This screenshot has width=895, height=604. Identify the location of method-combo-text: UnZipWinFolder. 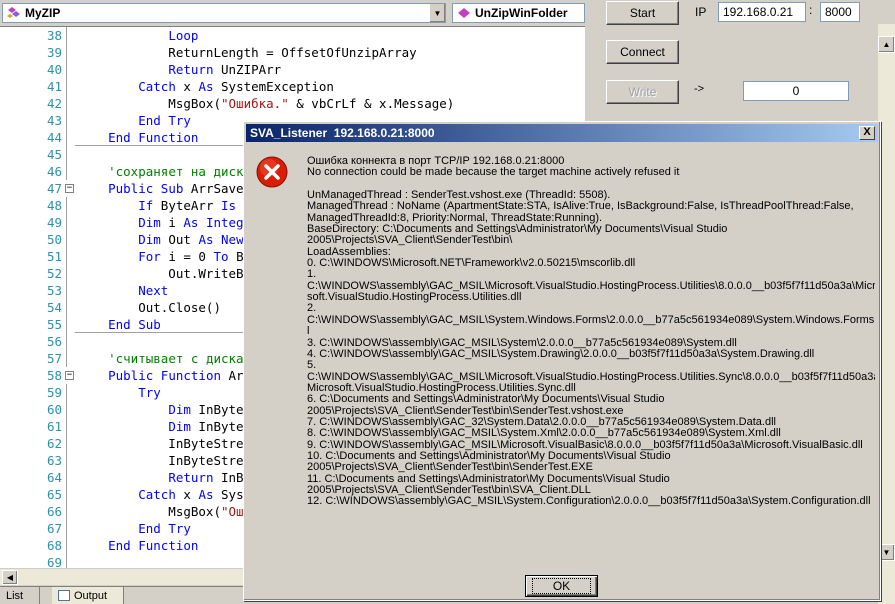
(521, 13).